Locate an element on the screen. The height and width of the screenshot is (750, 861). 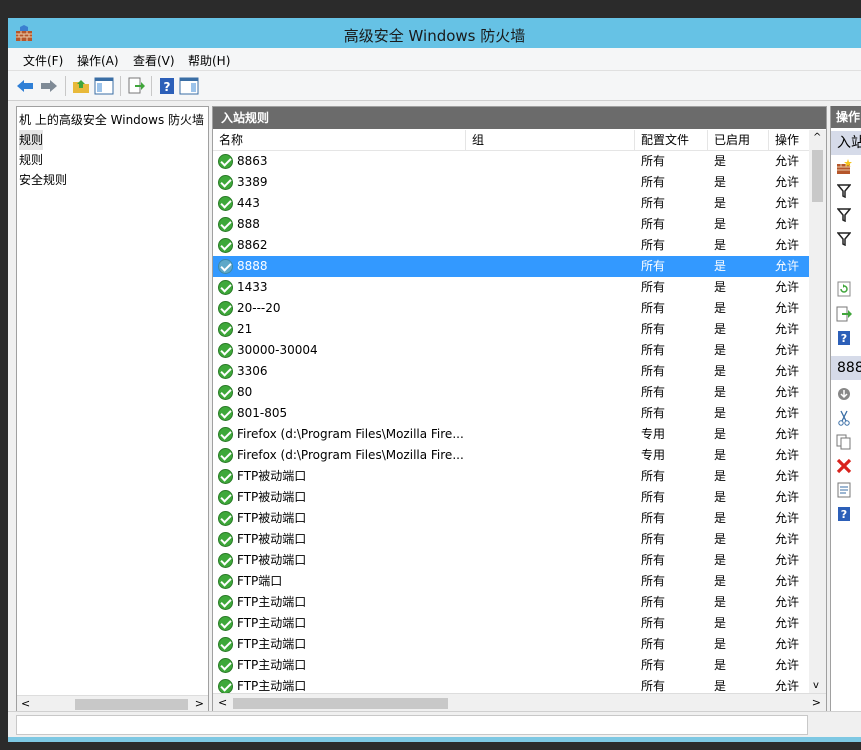
table-row: 30000-30004 所有 是 允许 is located at coordinates (511, 350).